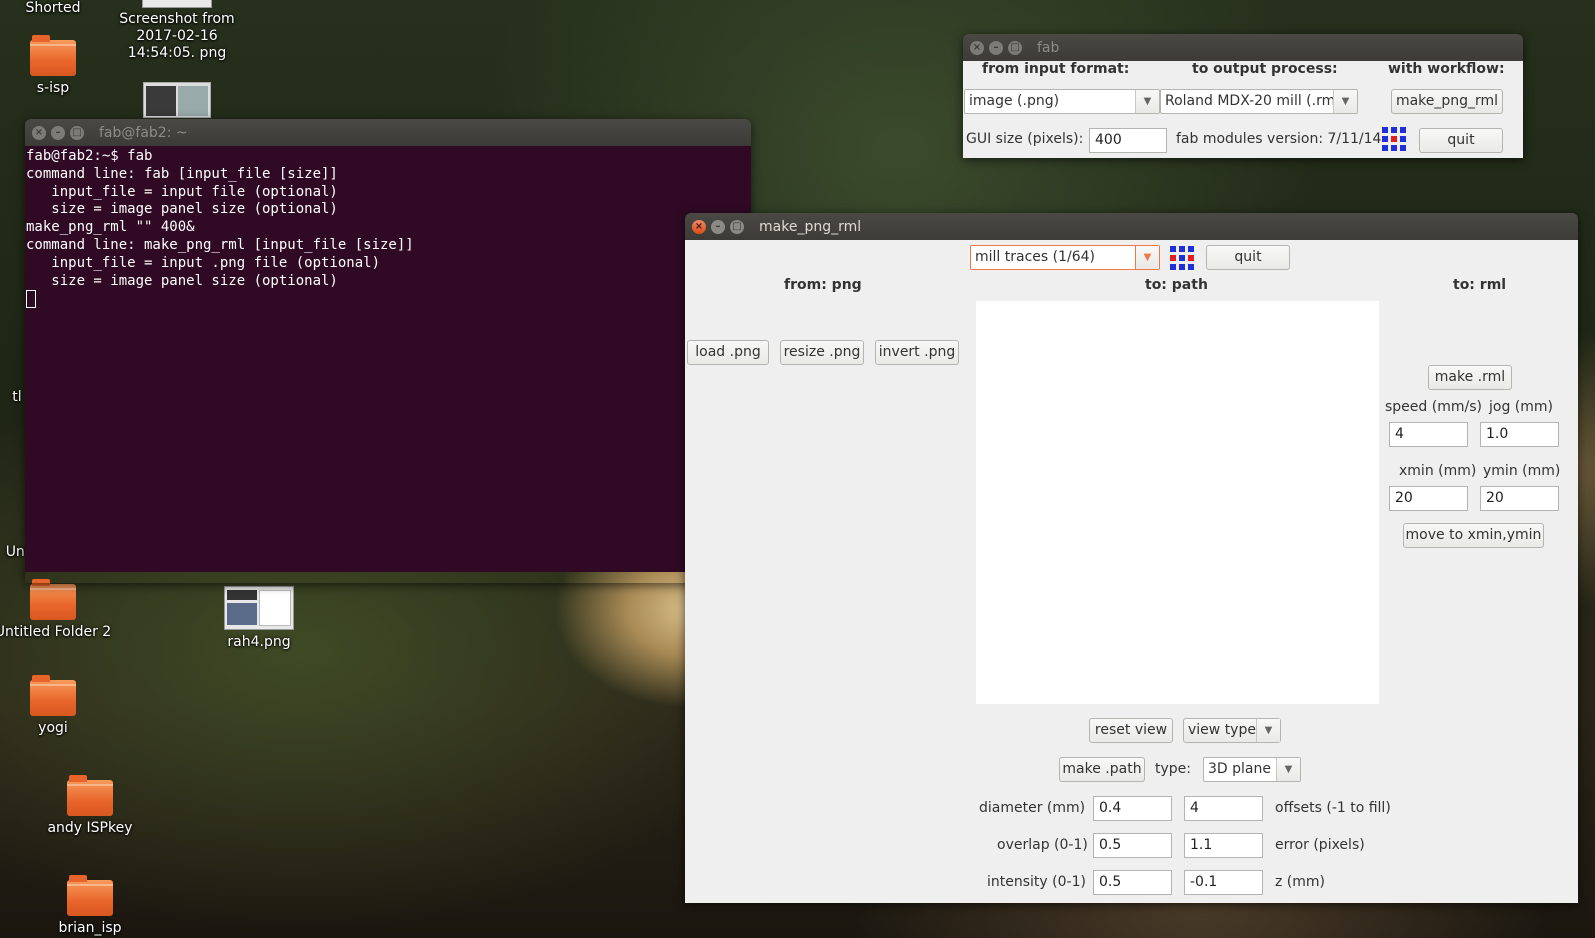 The width and height of the screenshot is (1595, 938). What do you see at coordinates (1519, 498) in the screenshot?
I see `ymin-field: 20` at bounding box center [1519, 498].